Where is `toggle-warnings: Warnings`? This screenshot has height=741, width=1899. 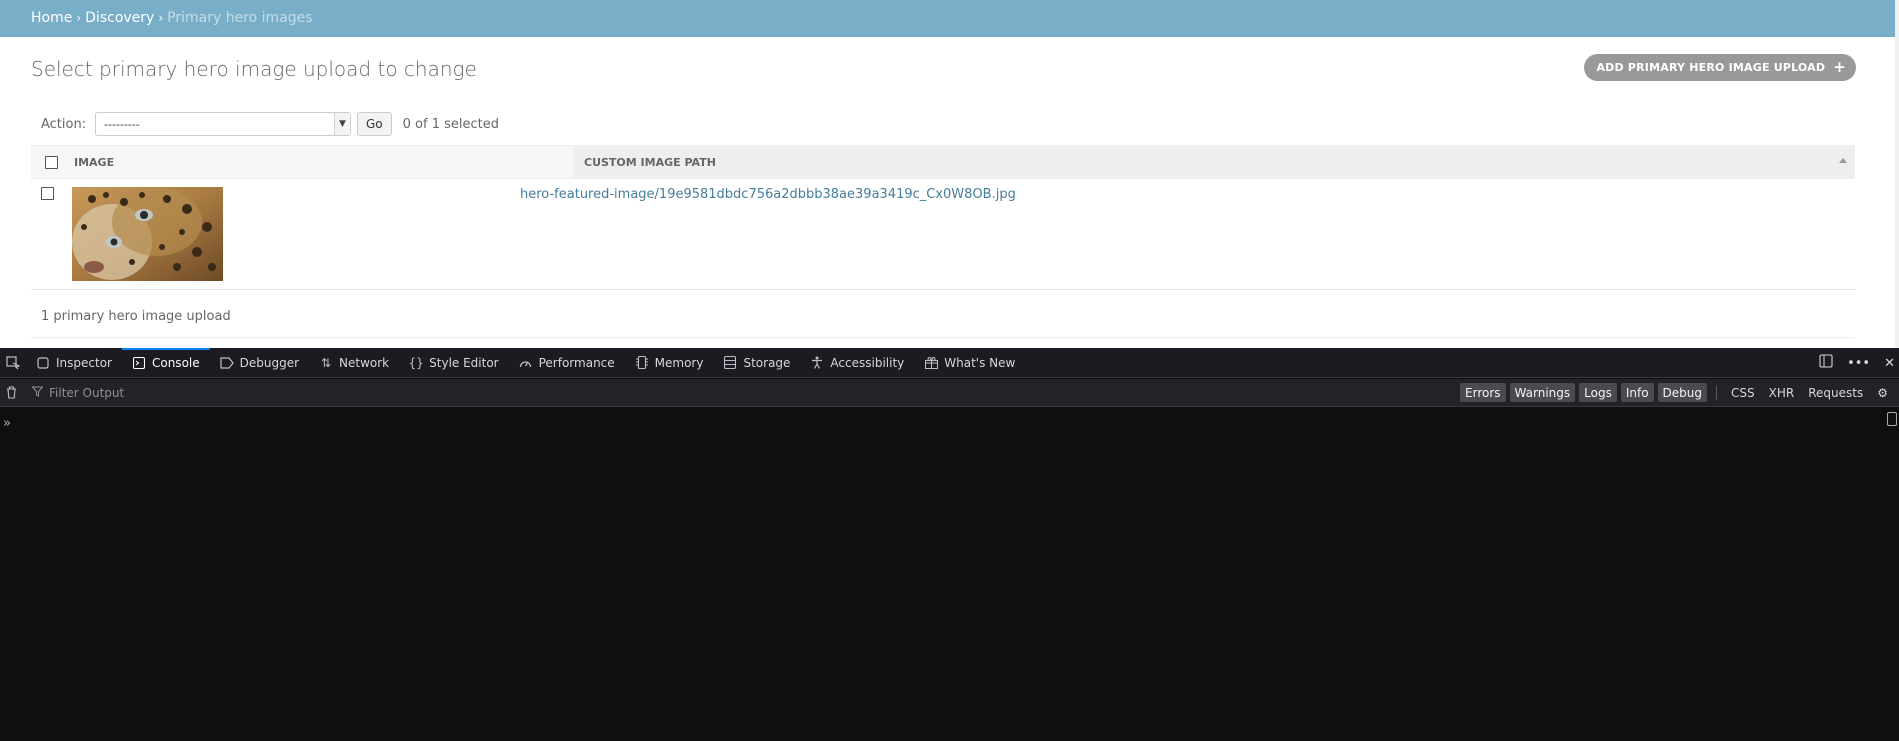
toggle-warnings: Warnings is located at coordinates (1542, 392).